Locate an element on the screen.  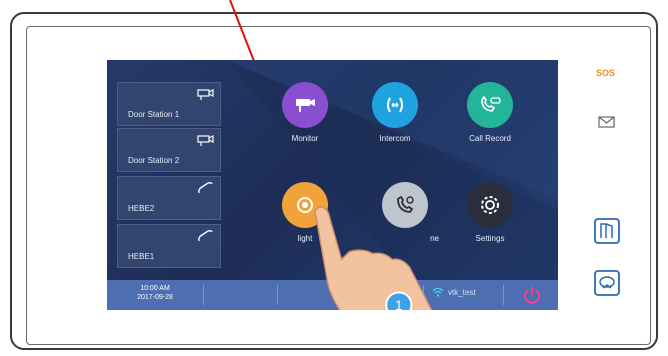
source-hebe1: HEBE1 is located at coordinates (169, 246).